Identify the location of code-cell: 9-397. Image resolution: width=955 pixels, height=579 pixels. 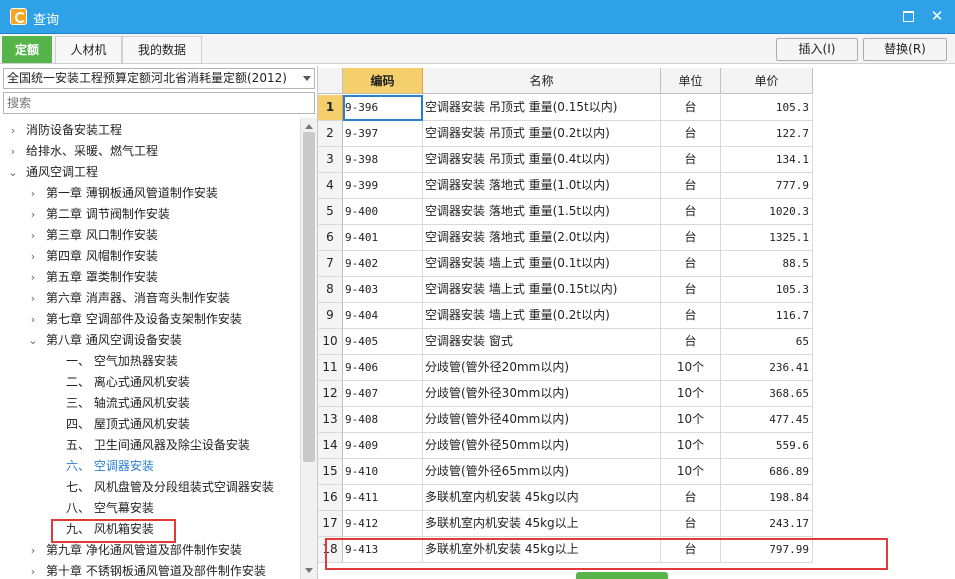
(383, 134).